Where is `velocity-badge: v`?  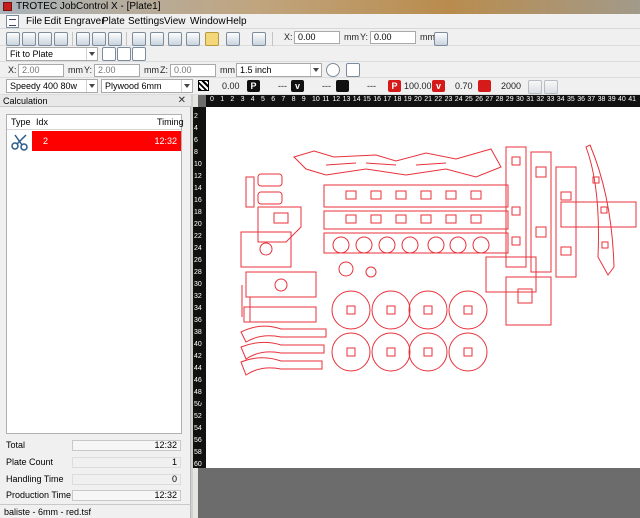
velocity-badge: v is located at coordinates (438, 86).